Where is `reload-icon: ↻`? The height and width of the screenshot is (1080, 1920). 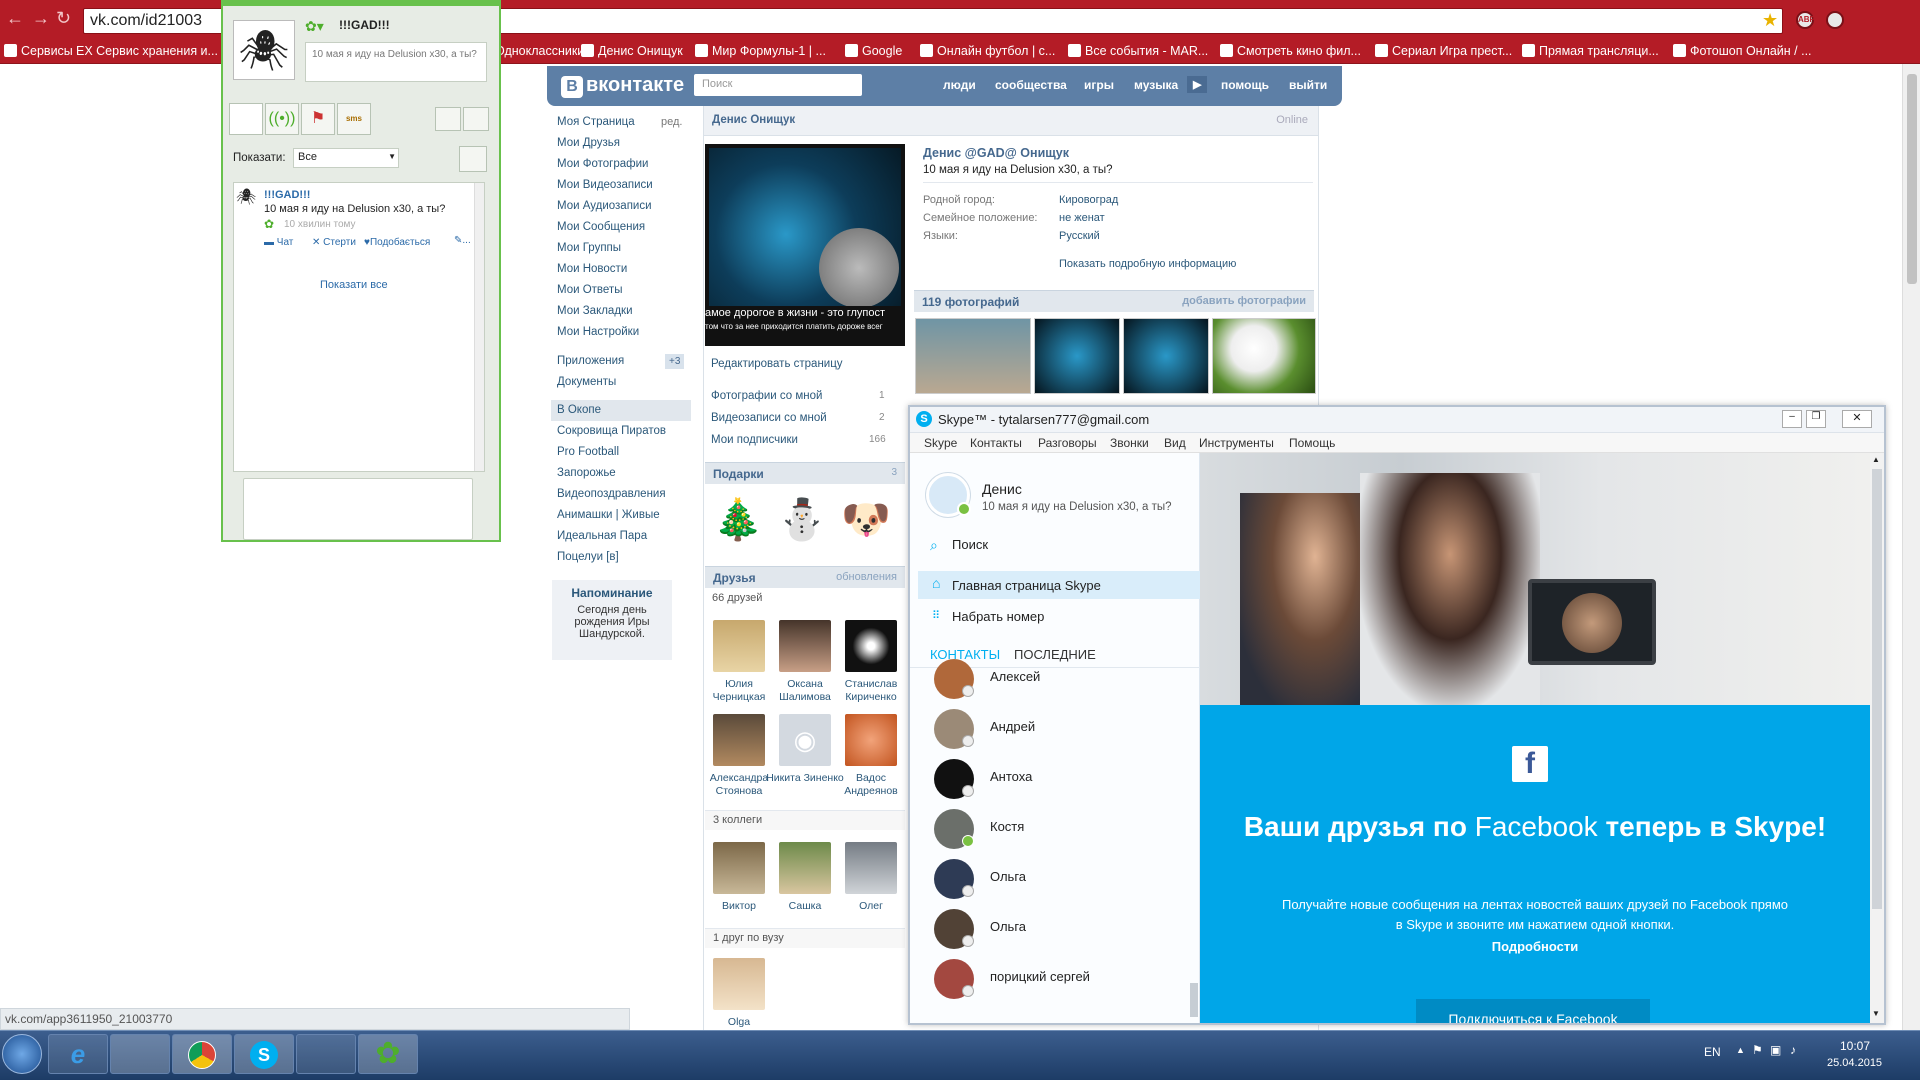
reload-icon: ↻ is located at coordinates (63, 18).